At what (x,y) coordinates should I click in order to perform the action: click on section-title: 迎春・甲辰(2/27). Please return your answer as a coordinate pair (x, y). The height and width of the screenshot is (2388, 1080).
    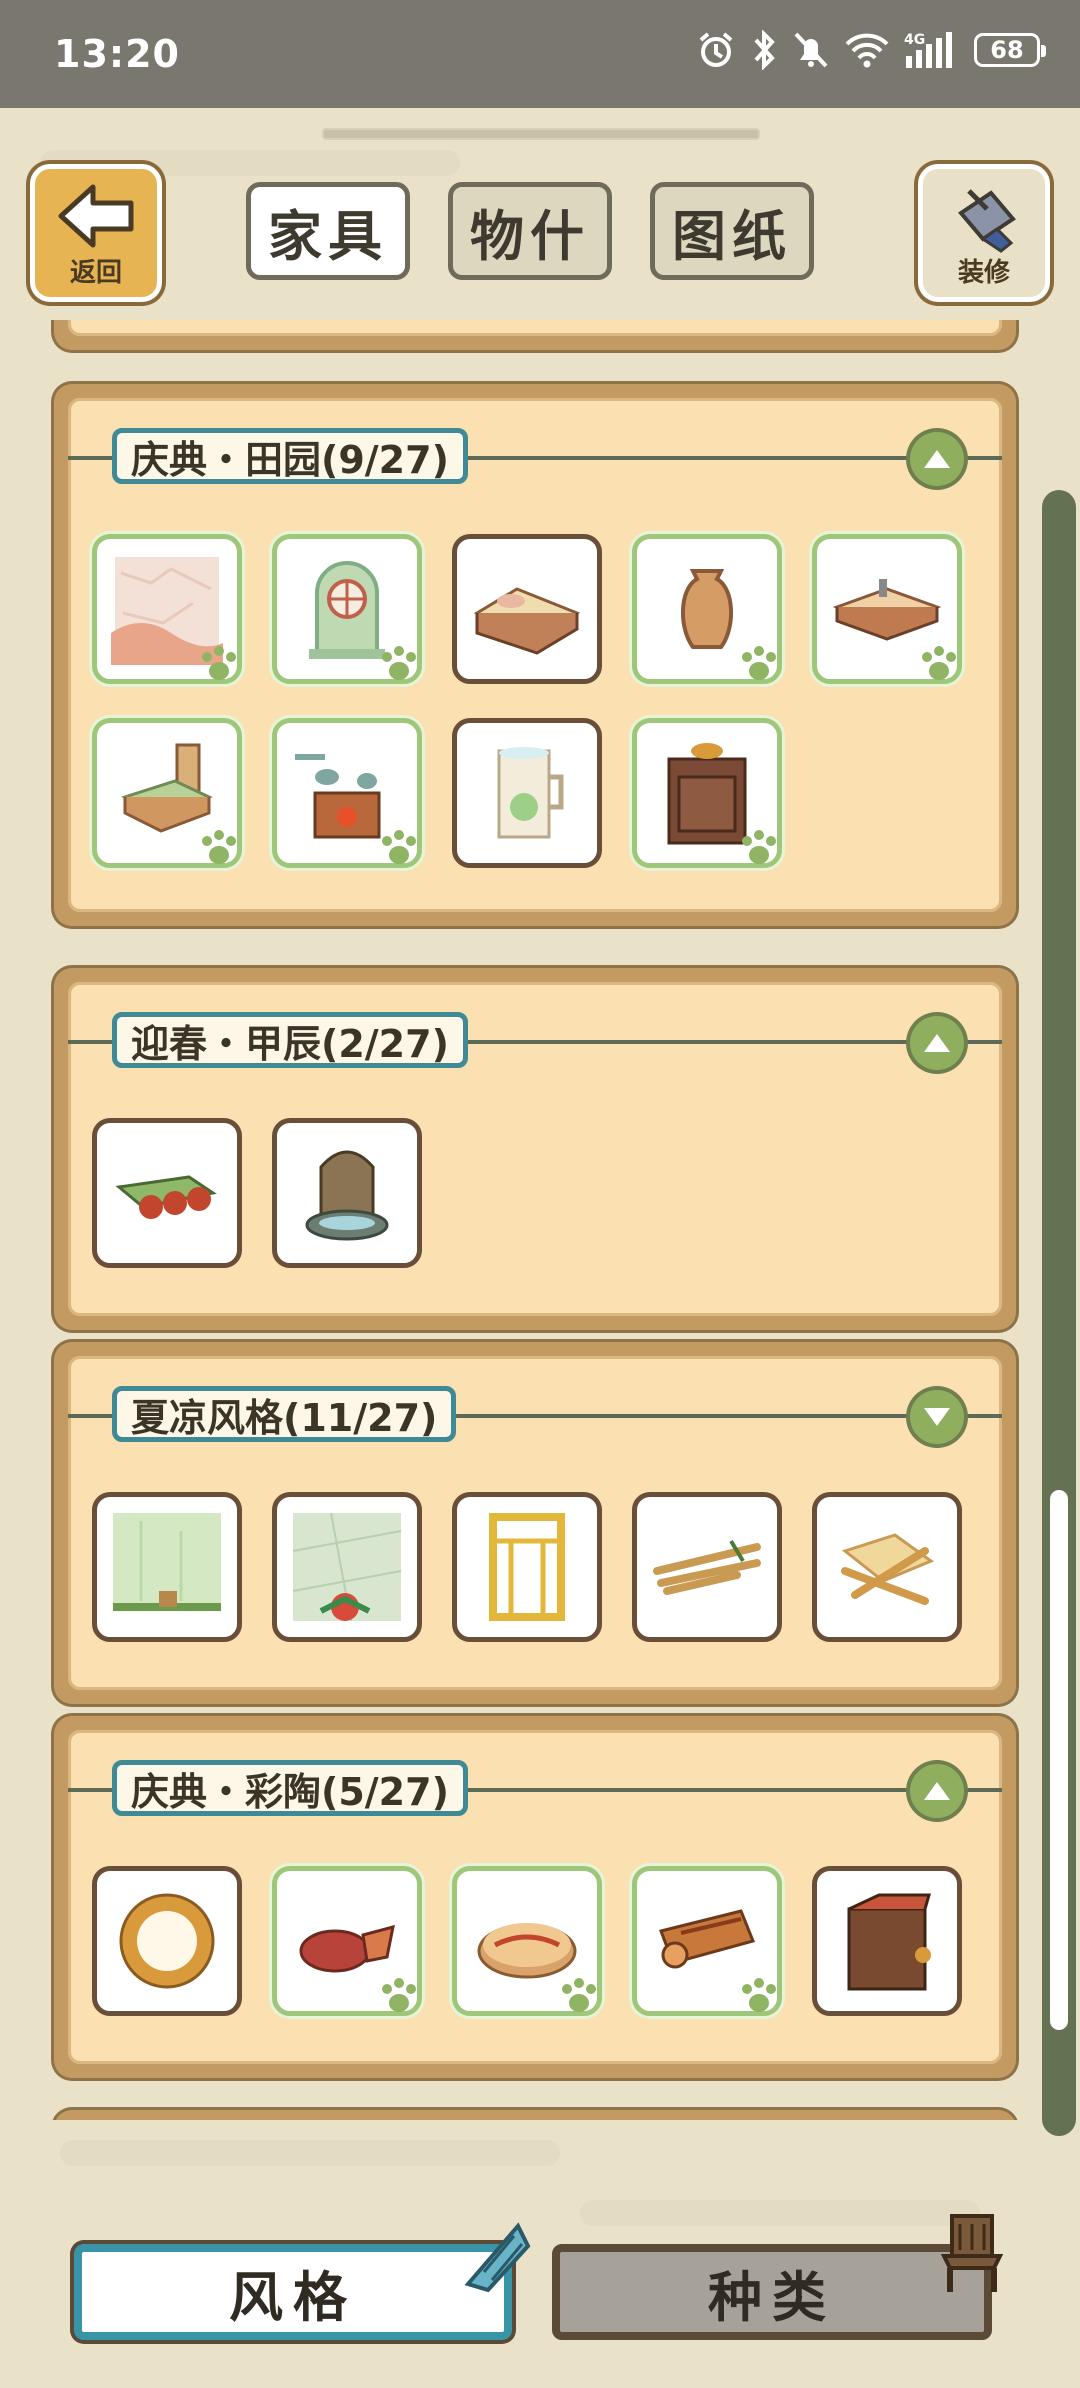
    Looking at the image, I should click on (290, 1040).